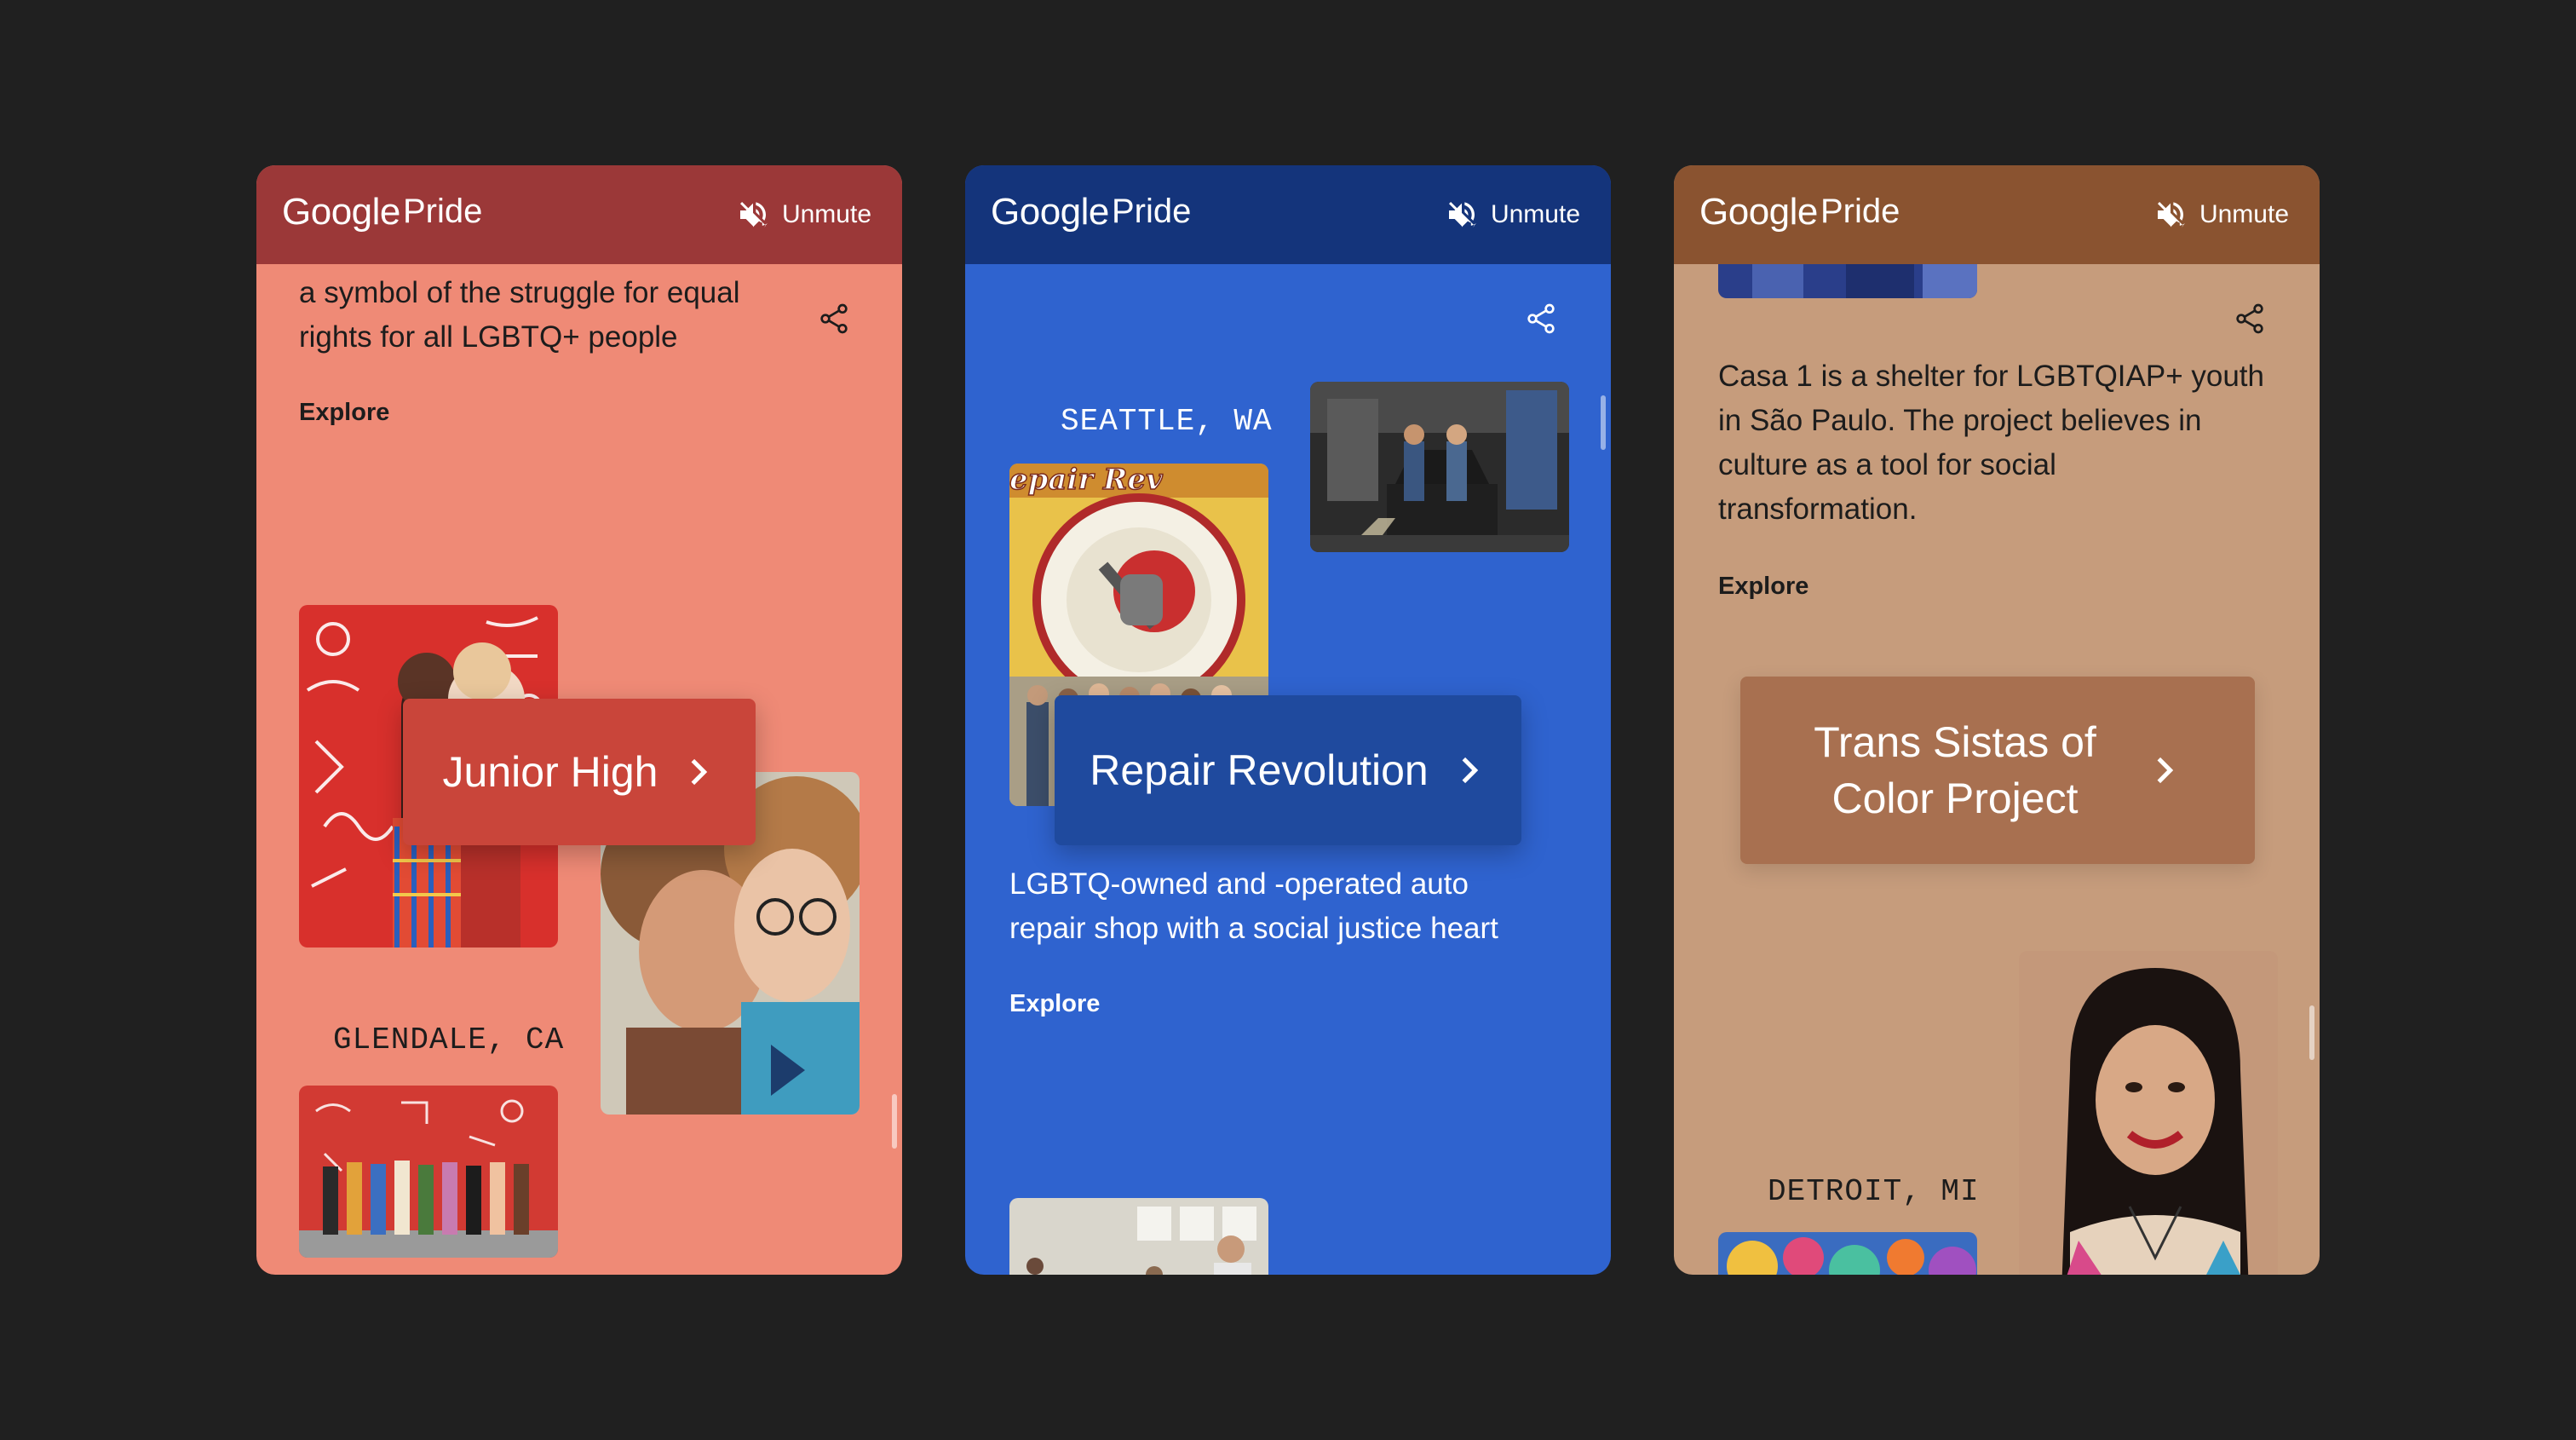  What do you see at coordinates (1254, 929) in the screenshot?
I see `description-line: repair shop with a social justice heart` at bounding box center [1254, 929].